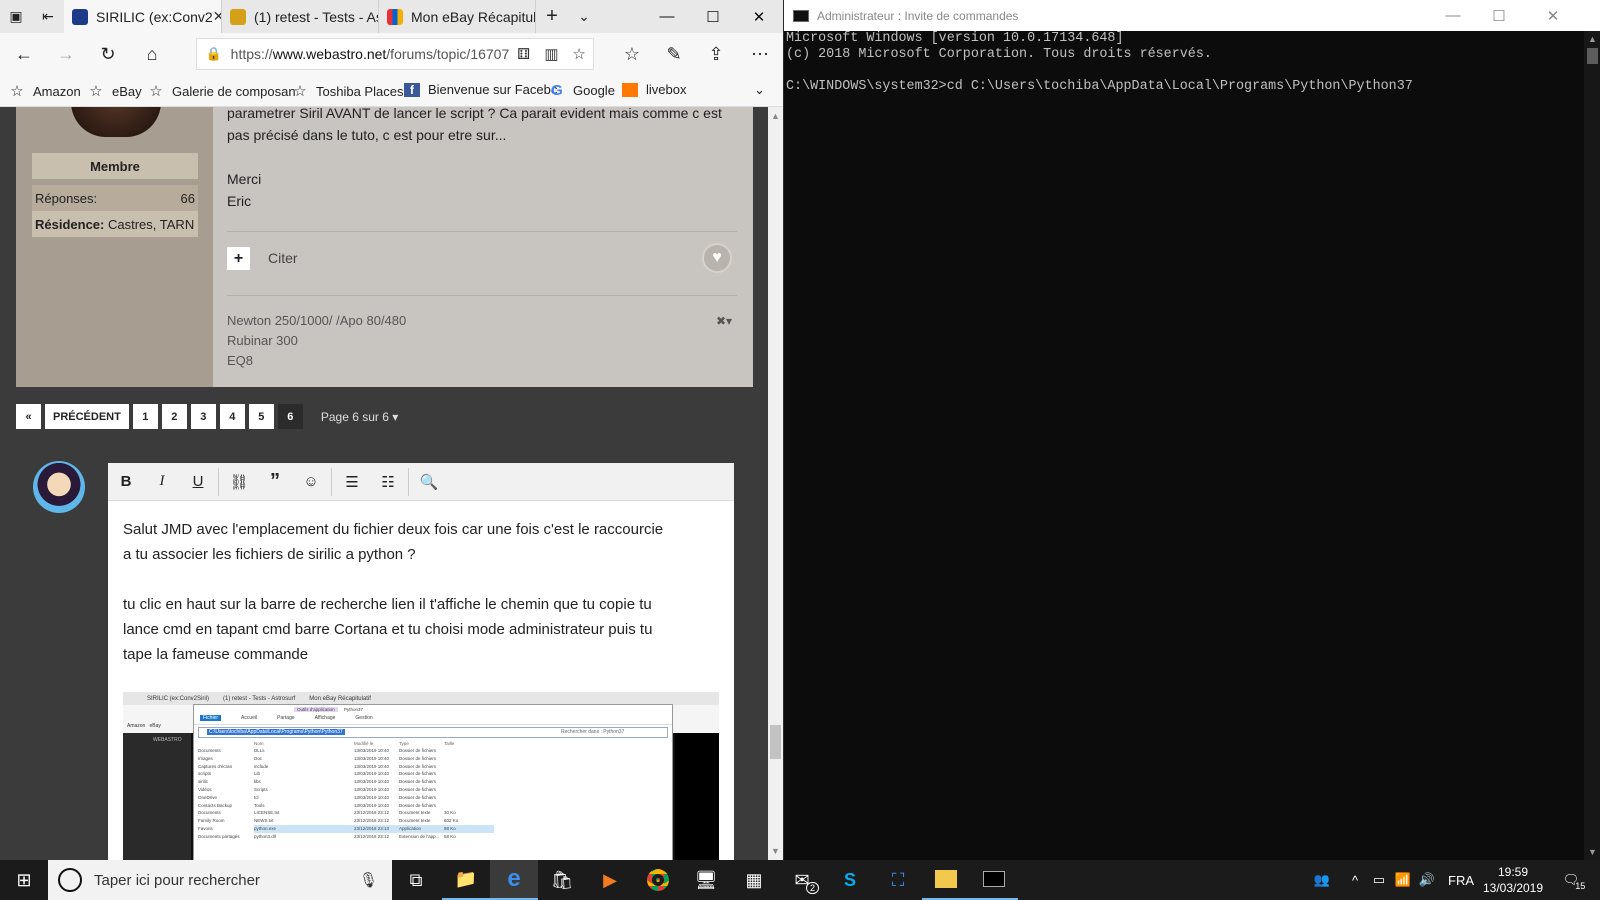  What do you see at coordinates (724, 321) in the screenshot?
I see `signature-toggle-icon: ✖▾` at bounding box center [724, 321].